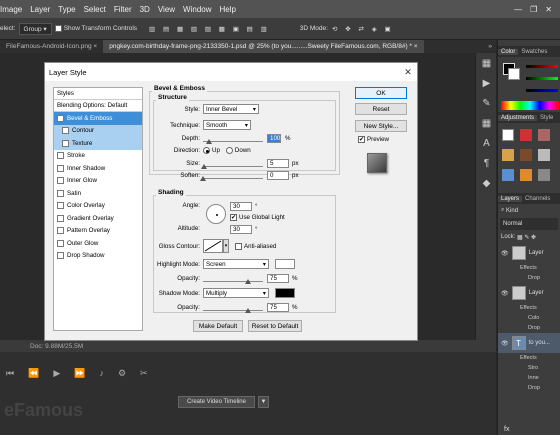 Image resolution: width=560 pixels, height=435 pixels. I want to click on highlight-opacity-thumb, so click(248, 281).